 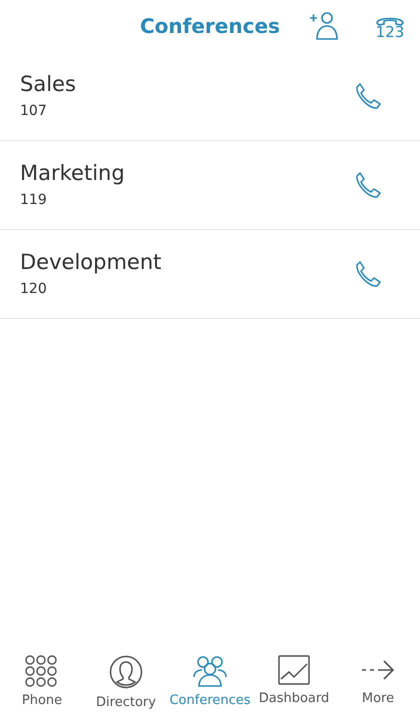 I want to click on screen-title: Conferences, so click(x=210, y=26).